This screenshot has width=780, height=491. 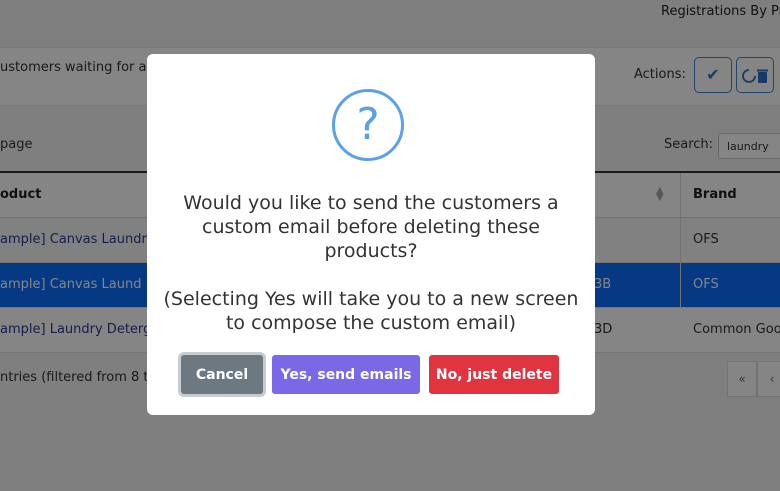 I want to click on cancel-button: Cancel, so click(x=222, y=374).